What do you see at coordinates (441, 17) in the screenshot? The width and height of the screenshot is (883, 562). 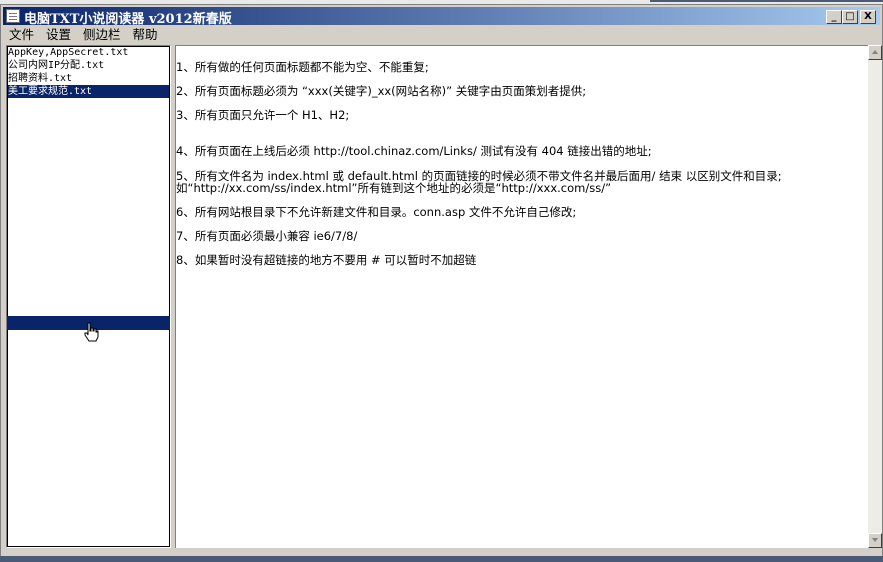 I see `title-bar: 电脑TXT小说阅读器 v2012新春版 _ □ X` at bounding box center [441, 17].